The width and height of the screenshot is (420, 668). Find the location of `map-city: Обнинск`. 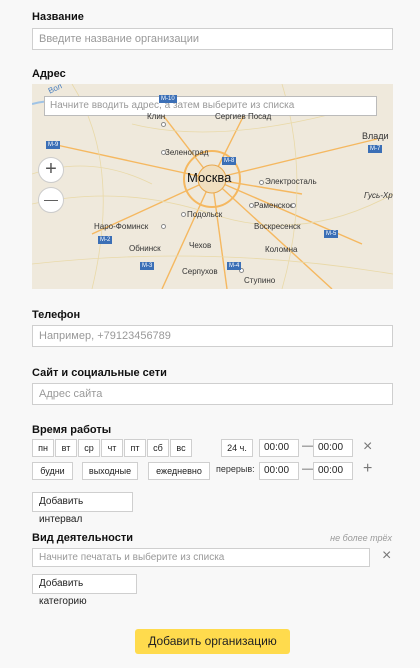

map-city: Обнинск is located at coordinates (145, 248).